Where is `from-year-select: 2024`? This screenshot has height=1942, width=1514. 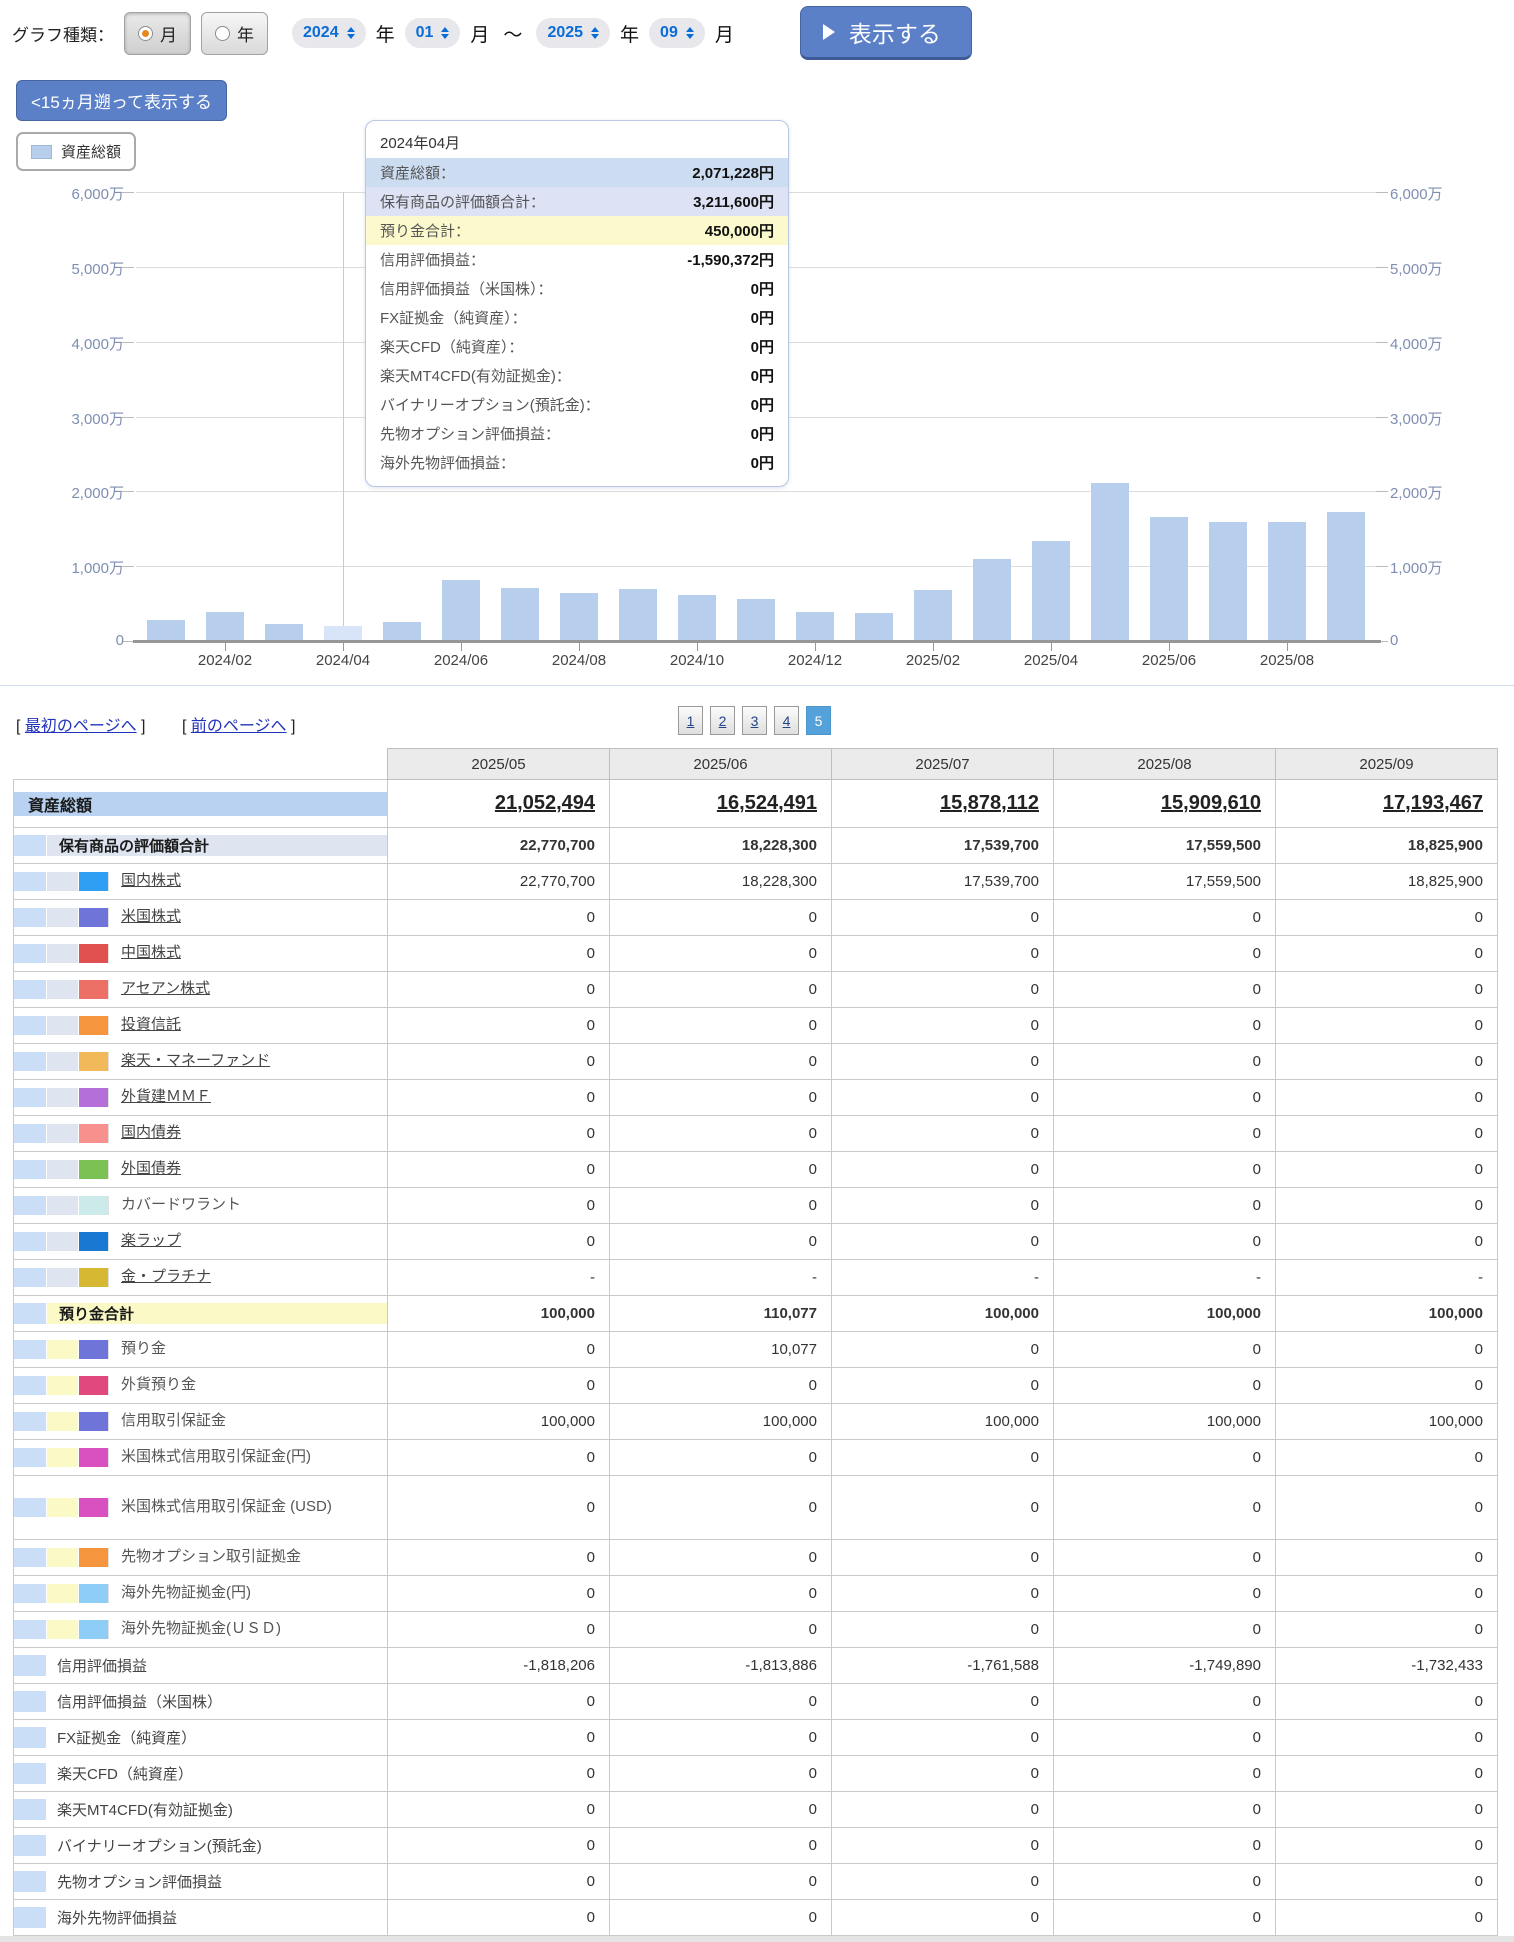 from-year-select: 2024 is located at coordinates (329, 33).